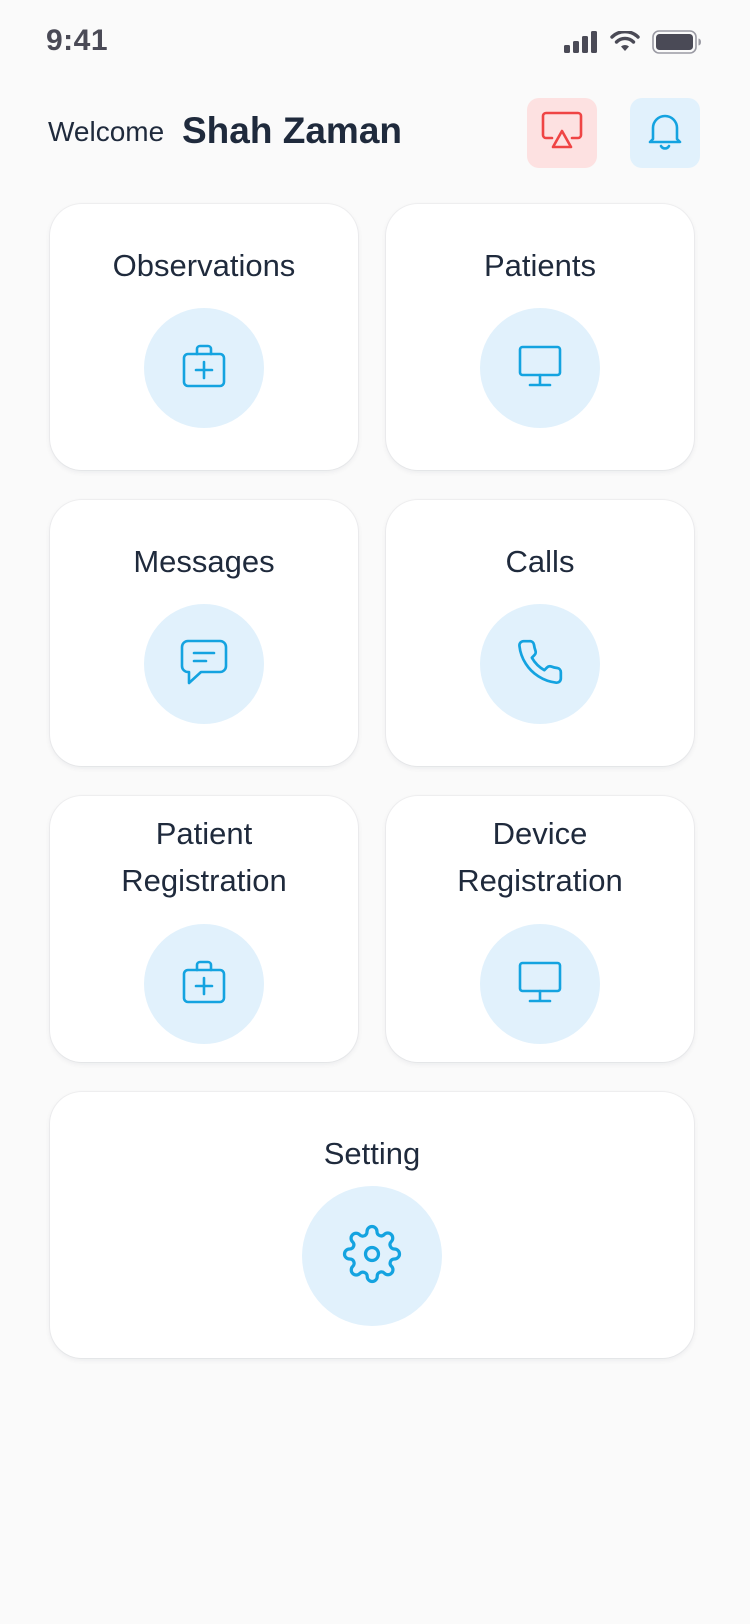 Image resolution: width=750 pixels, height=1624 pixels. I want to click on setting-icon-circle, so click(372, 1256).